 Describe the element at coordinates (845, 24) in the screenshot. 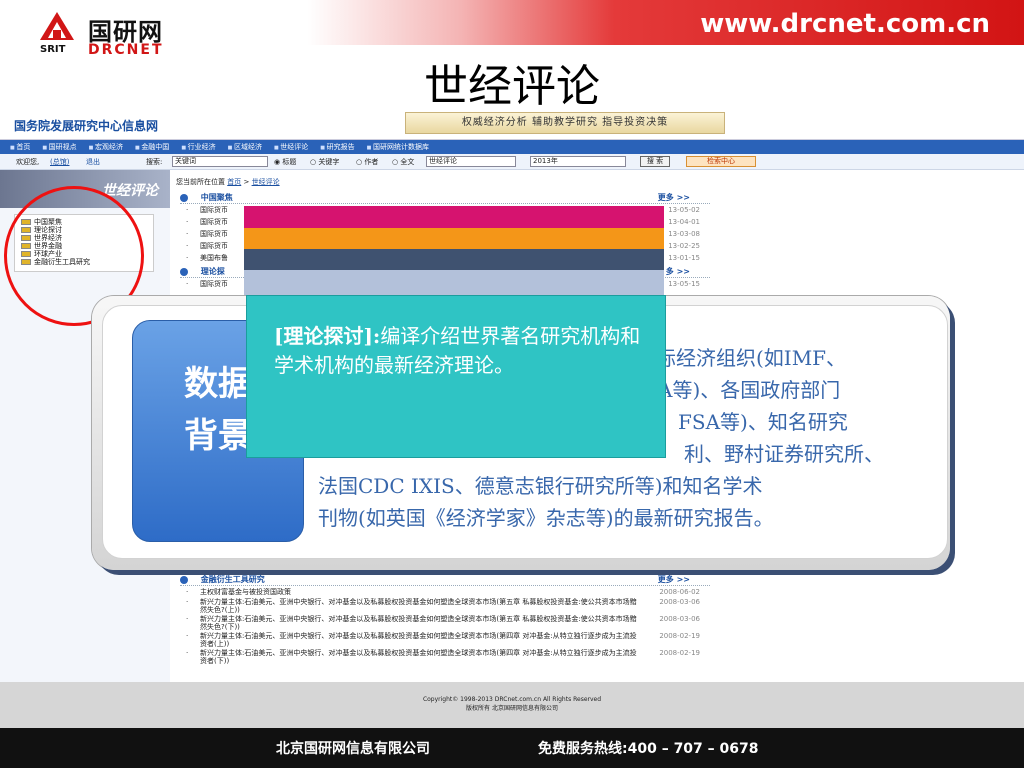

I see `site-url: www.drcnet.com.cn` at that location.